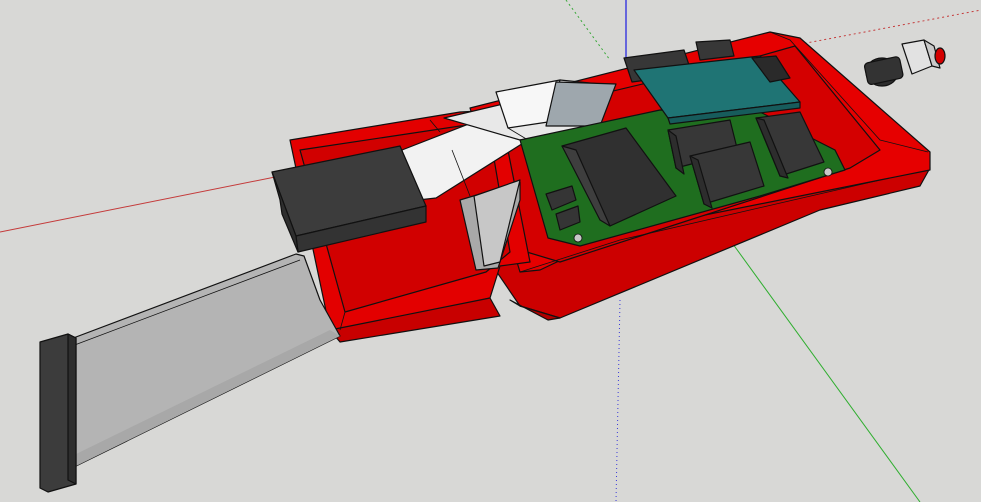 The width and height of the screenshot is (981, 502). Describe the element at coordinates (588, 30) in the screenshot. I see `green-axis-dotted-line` at that location.